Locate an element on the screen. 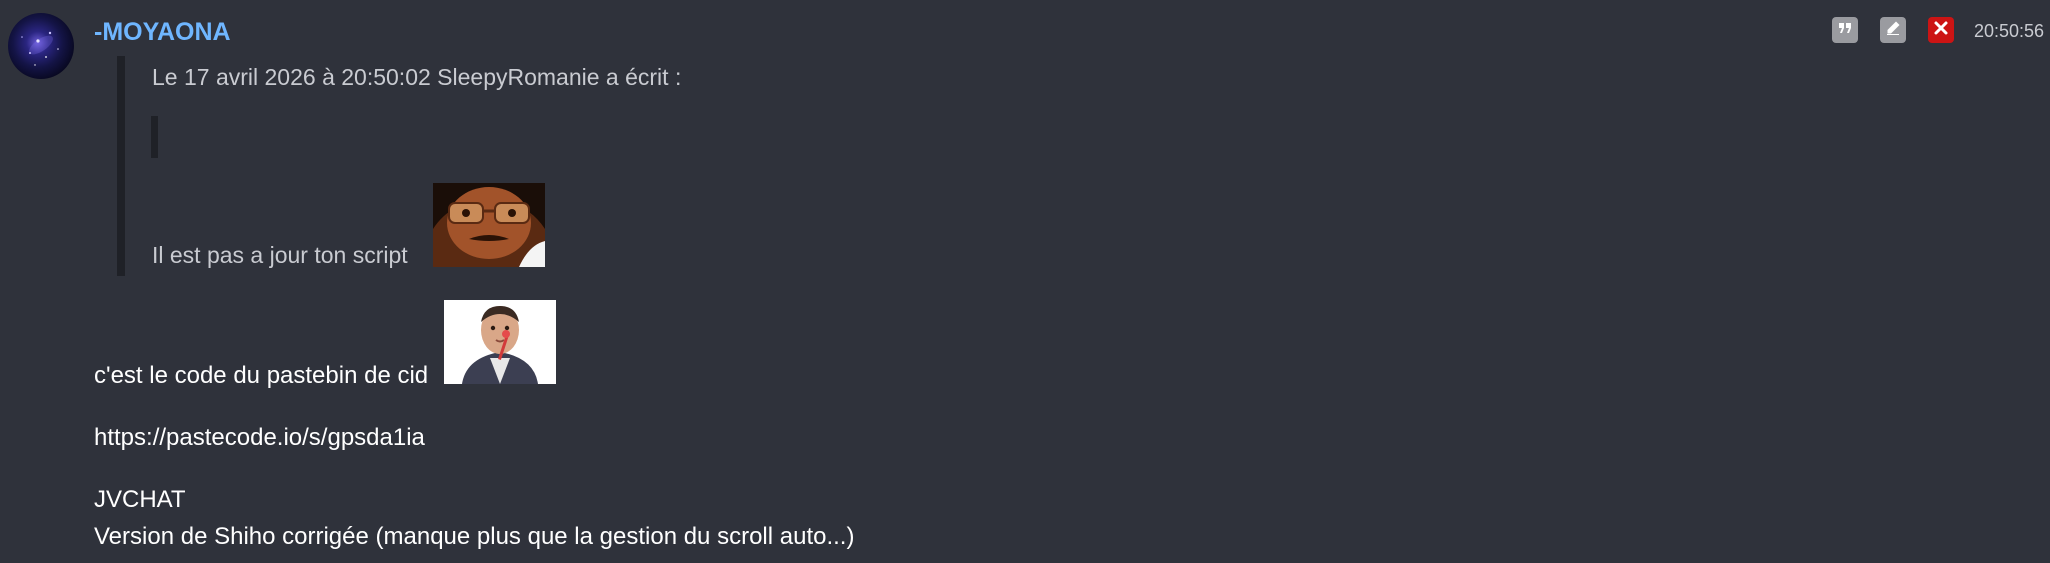 Image resolution: width=2050 pixels, height=563 pixels. message-actions is located at coordinates (1893, 30).